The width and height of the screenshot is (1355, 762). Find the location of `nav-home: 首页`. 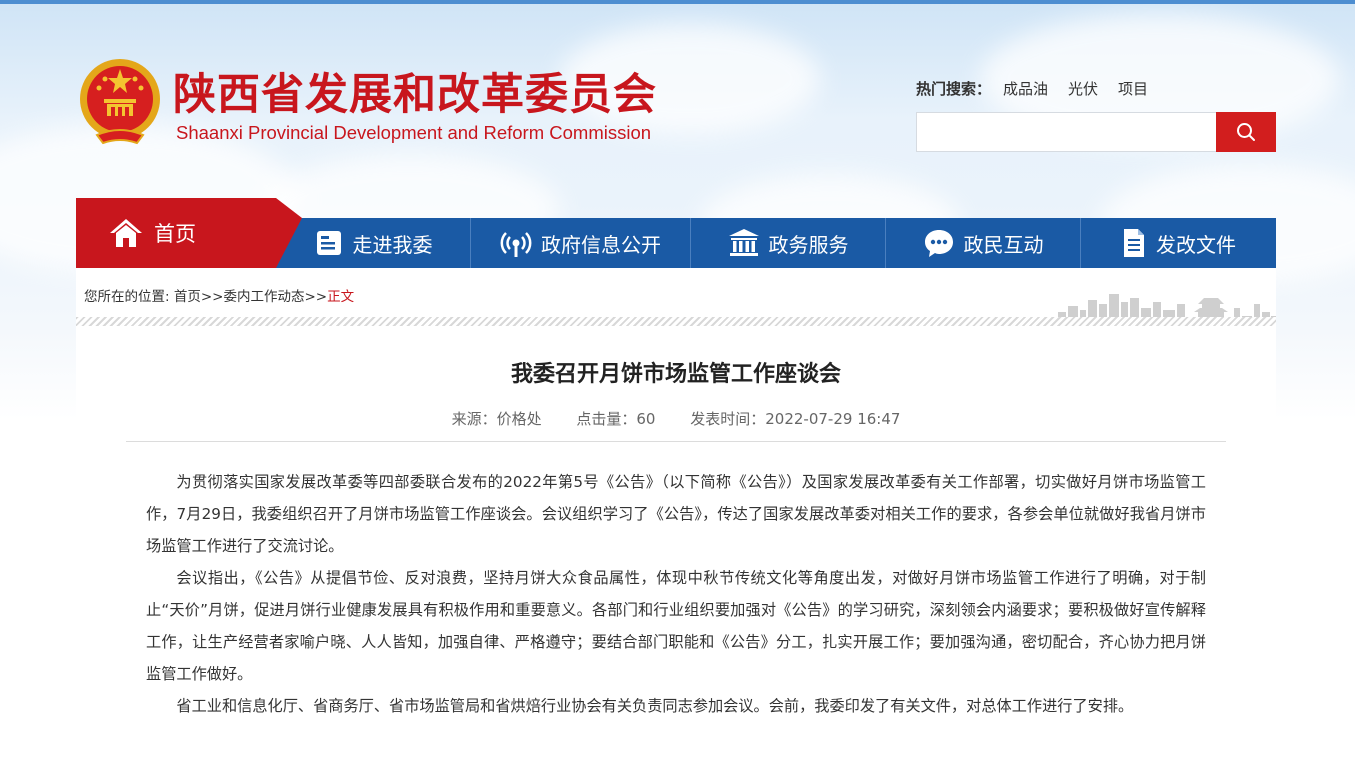

nav-home: 首页 is located at coordinates (176, 233).